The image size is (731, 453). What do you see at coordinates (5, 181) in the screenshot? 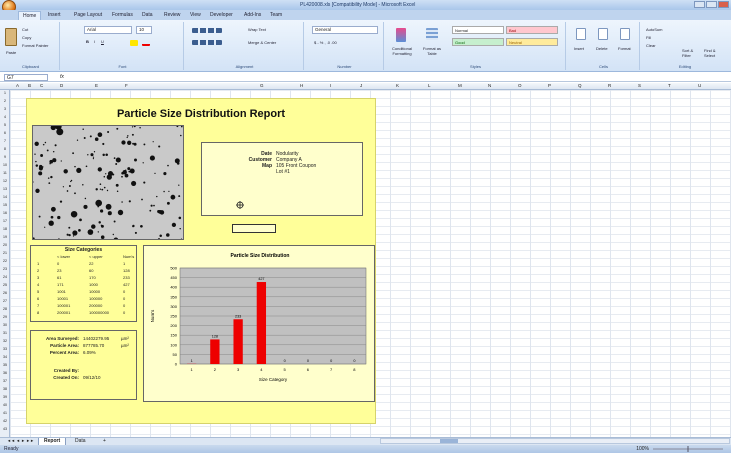
I see `row-header: 12` at bounding box center [5, 181].